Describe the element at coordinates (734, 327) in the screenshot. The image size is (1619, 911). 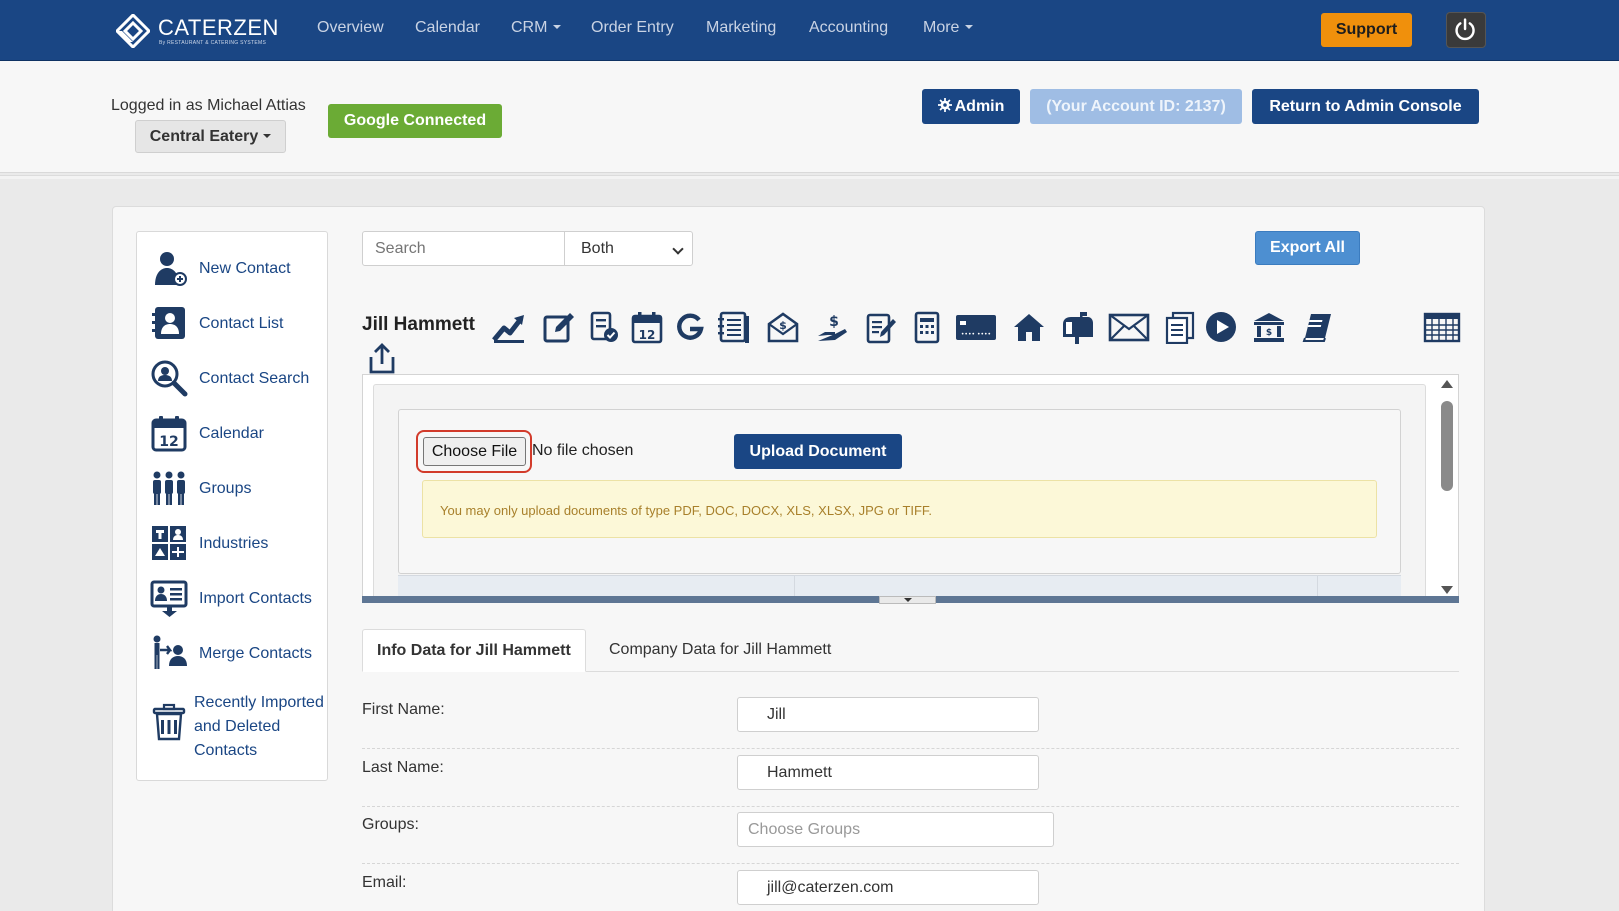
I see `toolbar-ledger` at that location.